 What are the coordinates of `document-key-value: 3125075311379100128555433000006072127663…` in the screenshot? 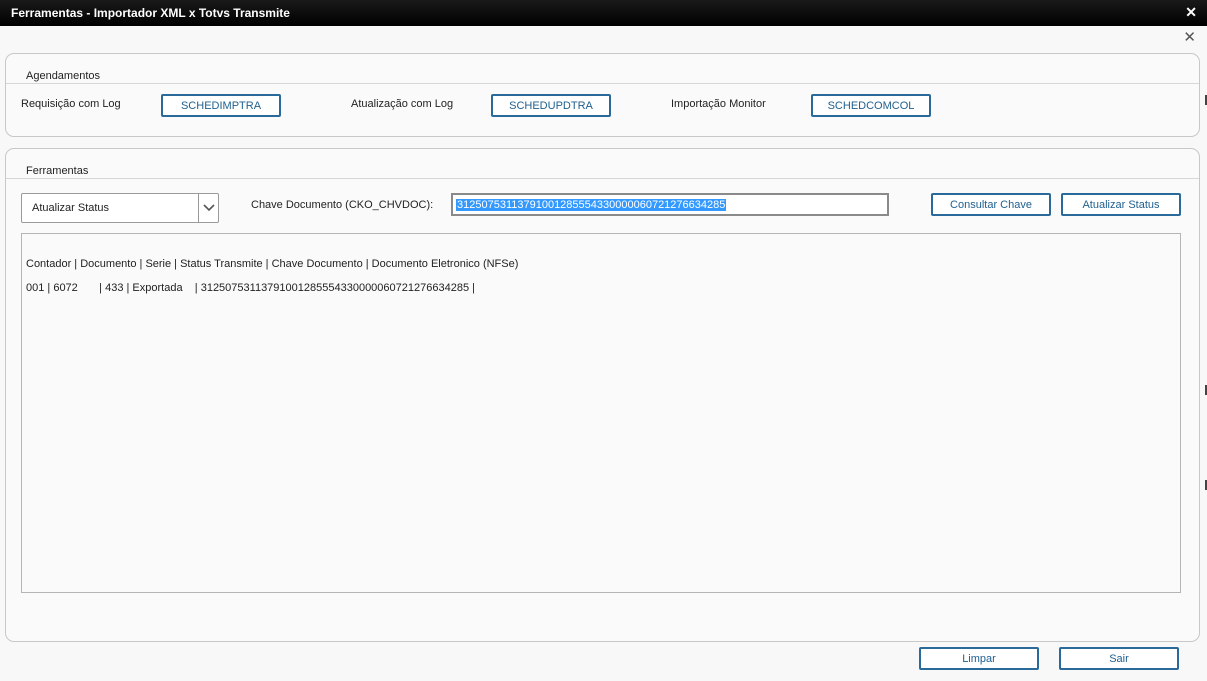 It's located at (591, 205).